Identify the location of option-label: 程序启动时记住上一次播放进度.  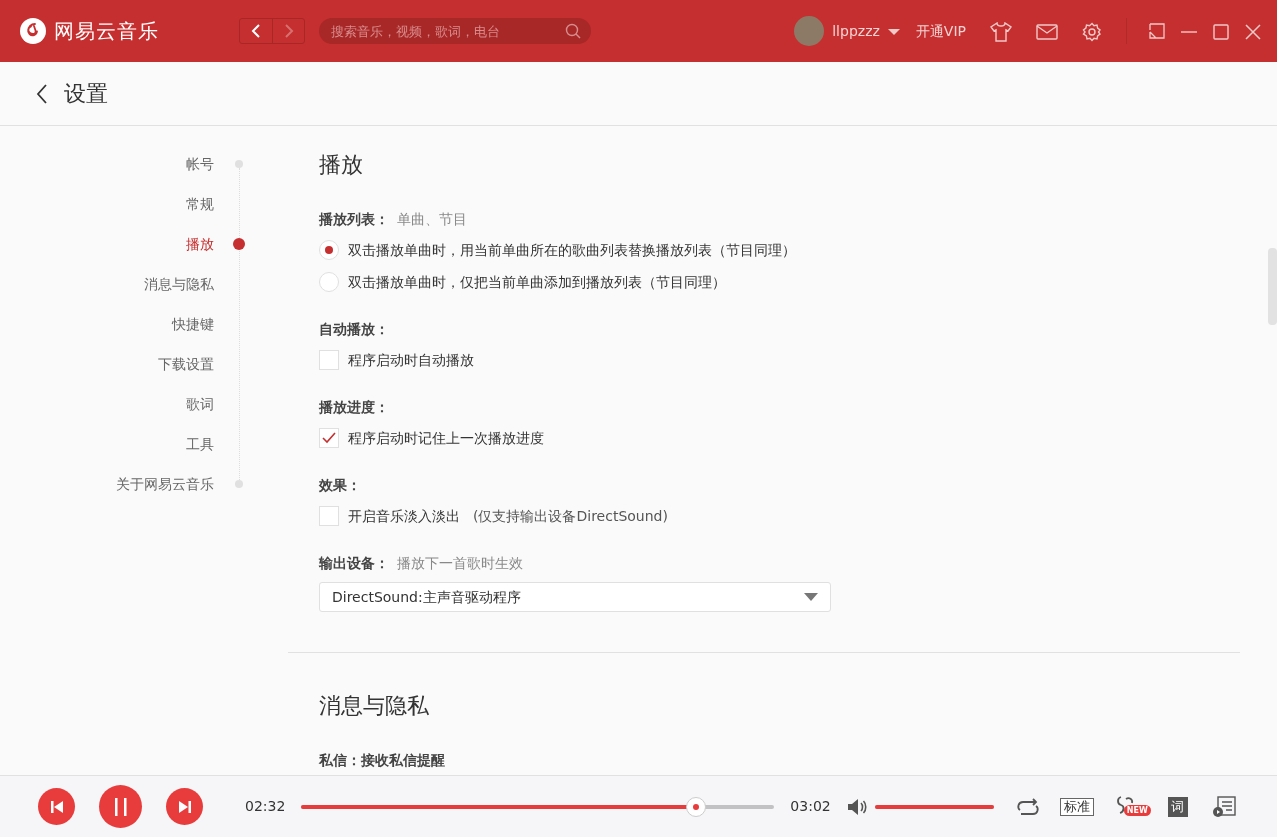
(446, 438).